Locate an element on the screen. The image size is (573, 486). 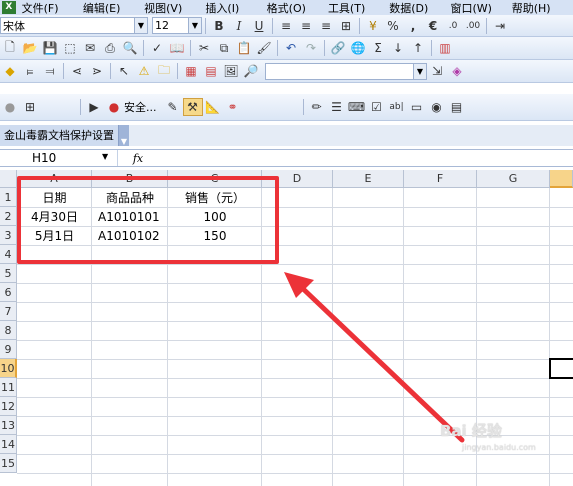
merge-center-icon: ⊞ is located at coordinates (346, 26).